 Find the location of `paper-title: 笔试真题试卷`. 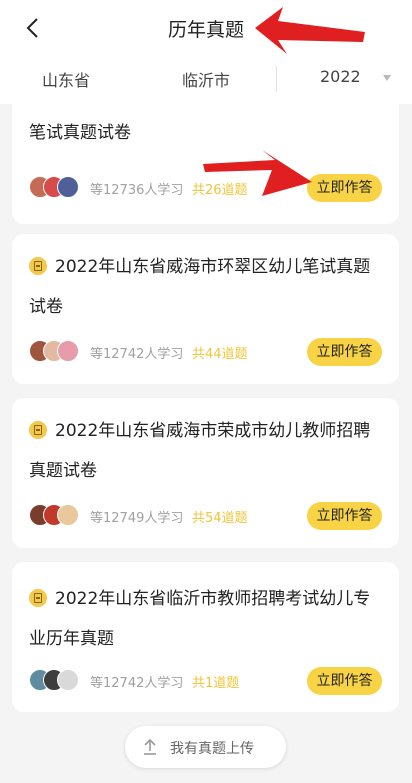

paper-title: 笔试真题试卷 is located at coordinates (207, 133).